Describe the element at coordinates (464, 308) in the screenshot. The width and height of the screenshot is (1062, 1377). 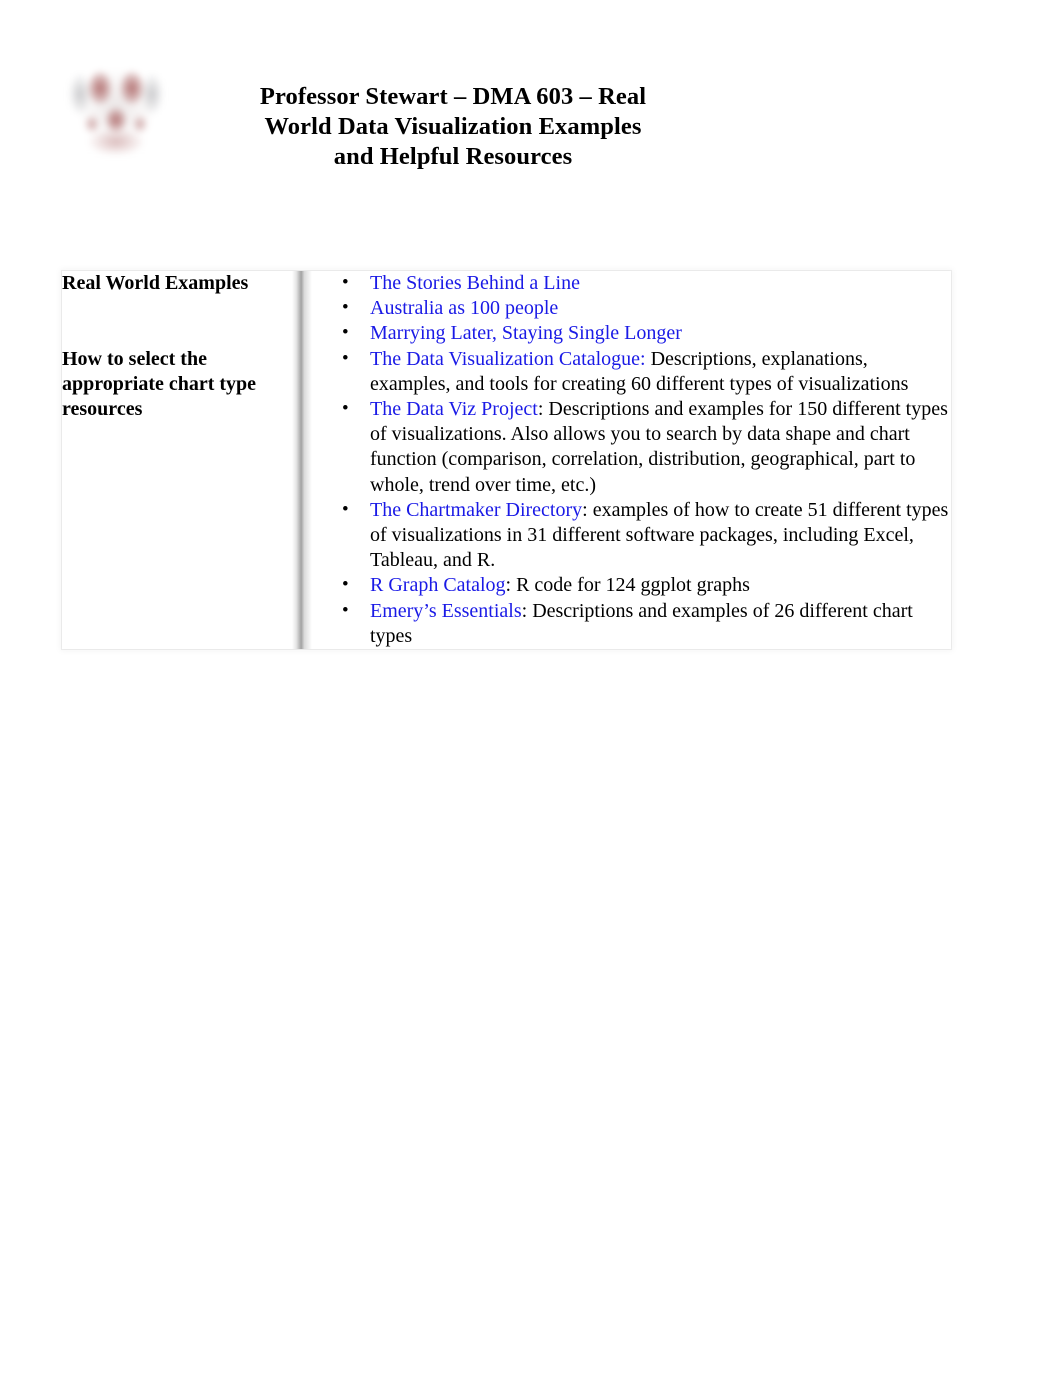
I see `link-australia-as-100-people: Australia as 100 people` at that location.